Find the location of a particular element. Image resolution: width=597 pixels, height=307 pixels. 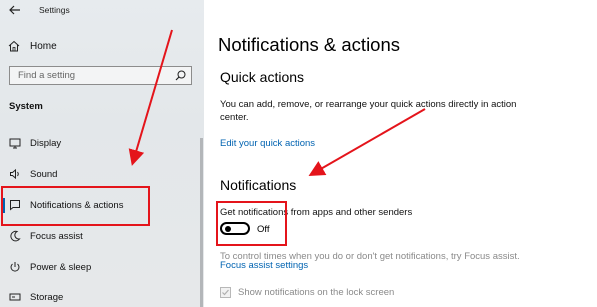

notifications-heading: Notifications is located at coordinates (258, 185).